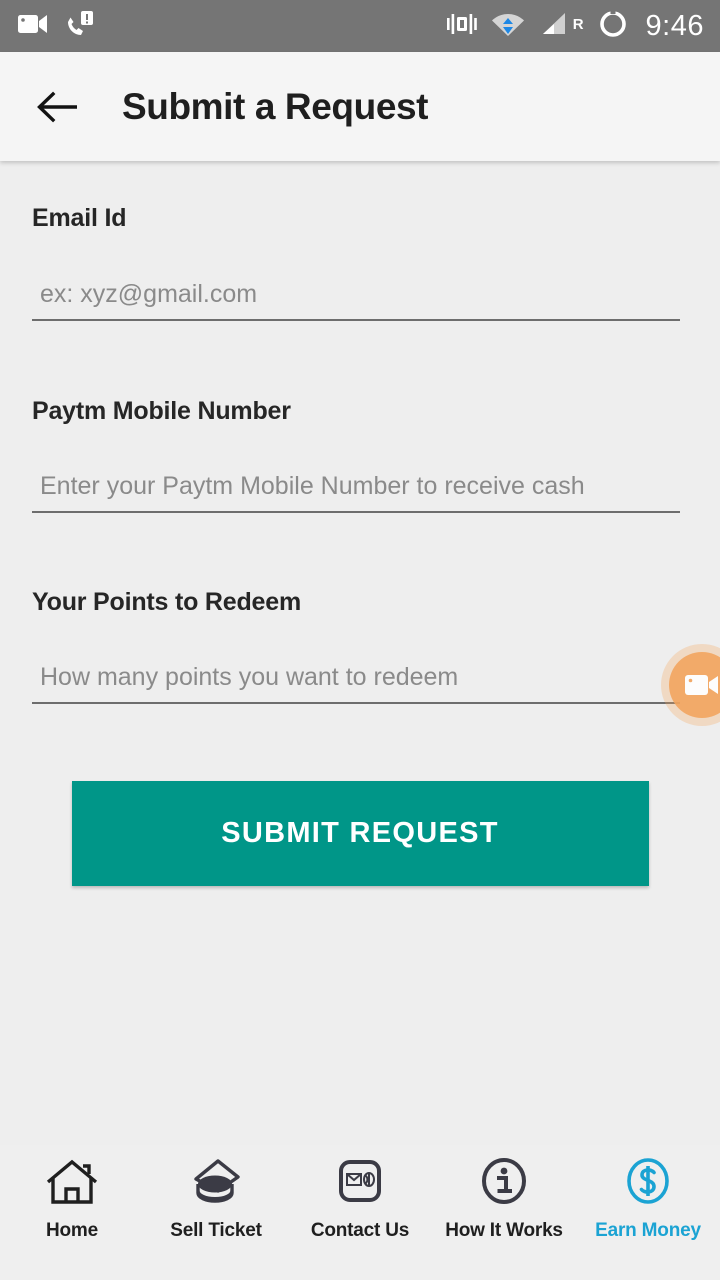 Image resolution: width=720 pixels, height=1280 pixels. I want to click on home-icon, so click(72, 1183).